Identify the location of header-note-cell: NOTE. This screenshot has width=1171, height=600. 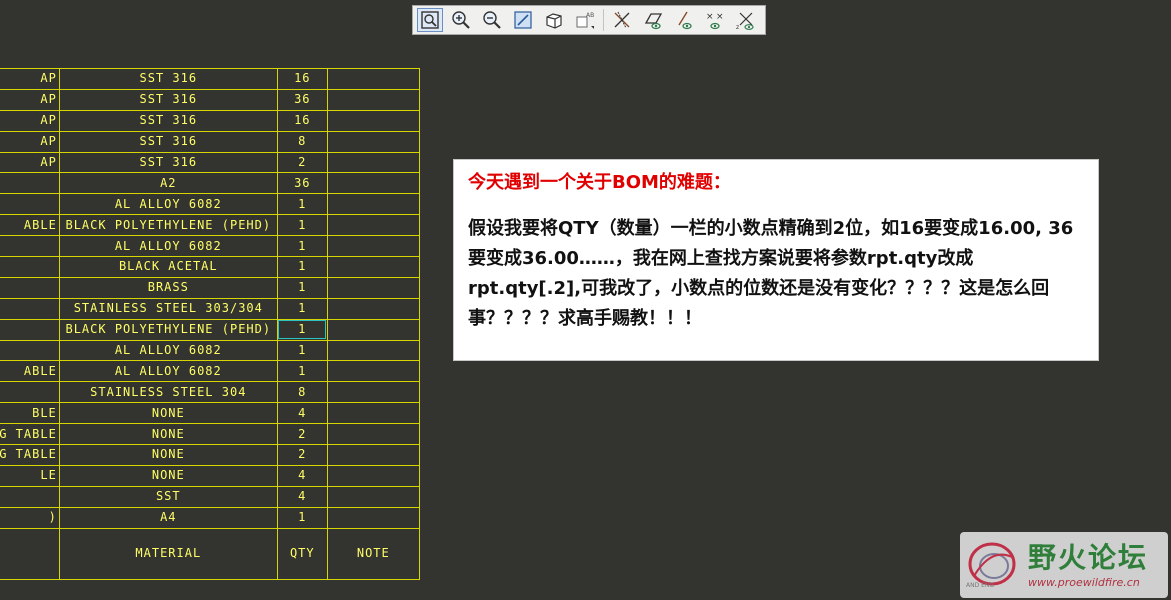
(373, 553).